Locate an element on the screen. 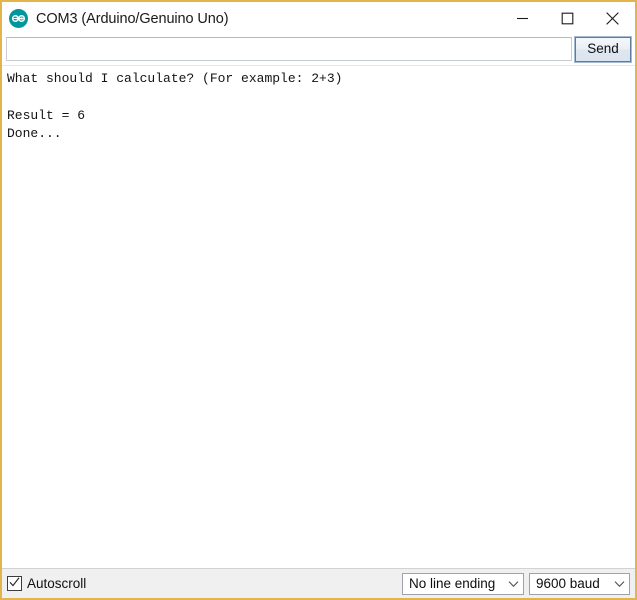  baud-rate-dropdown: 9600 baud is located at coordinates (579, 583).